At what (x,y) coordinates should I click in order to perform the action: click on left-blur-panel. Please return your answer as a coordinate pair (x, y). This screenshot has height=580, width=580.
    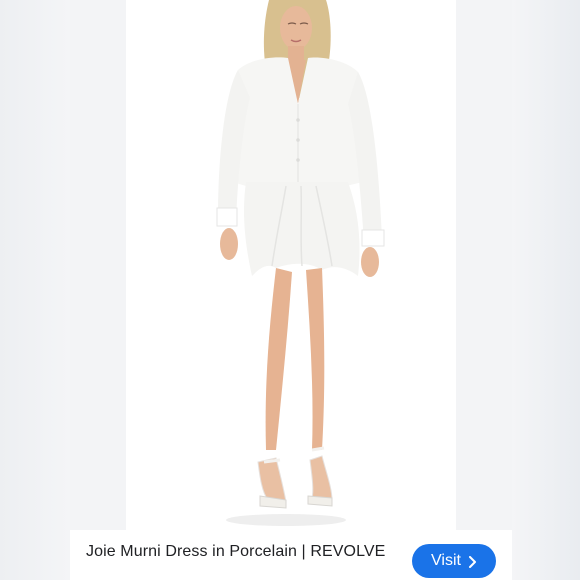
    Looking at the image, I should click on (35, 290).